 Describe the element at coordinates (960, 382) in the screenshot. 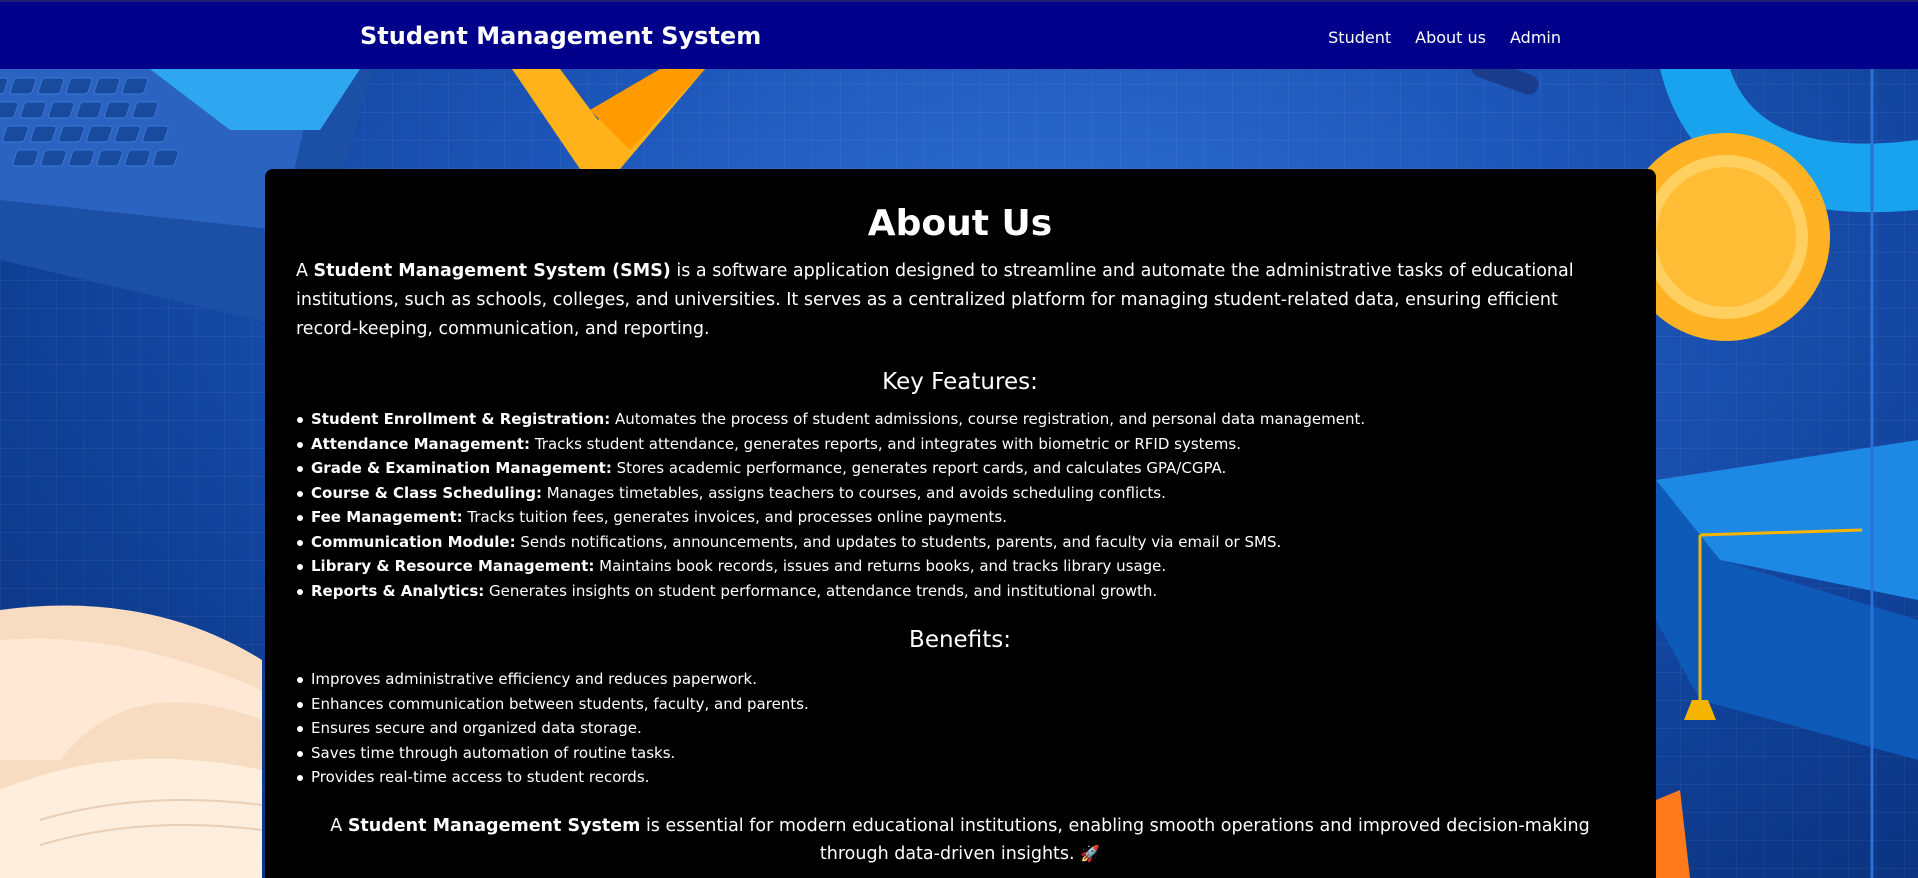

I see `features-heading: Key Features:` at that location.